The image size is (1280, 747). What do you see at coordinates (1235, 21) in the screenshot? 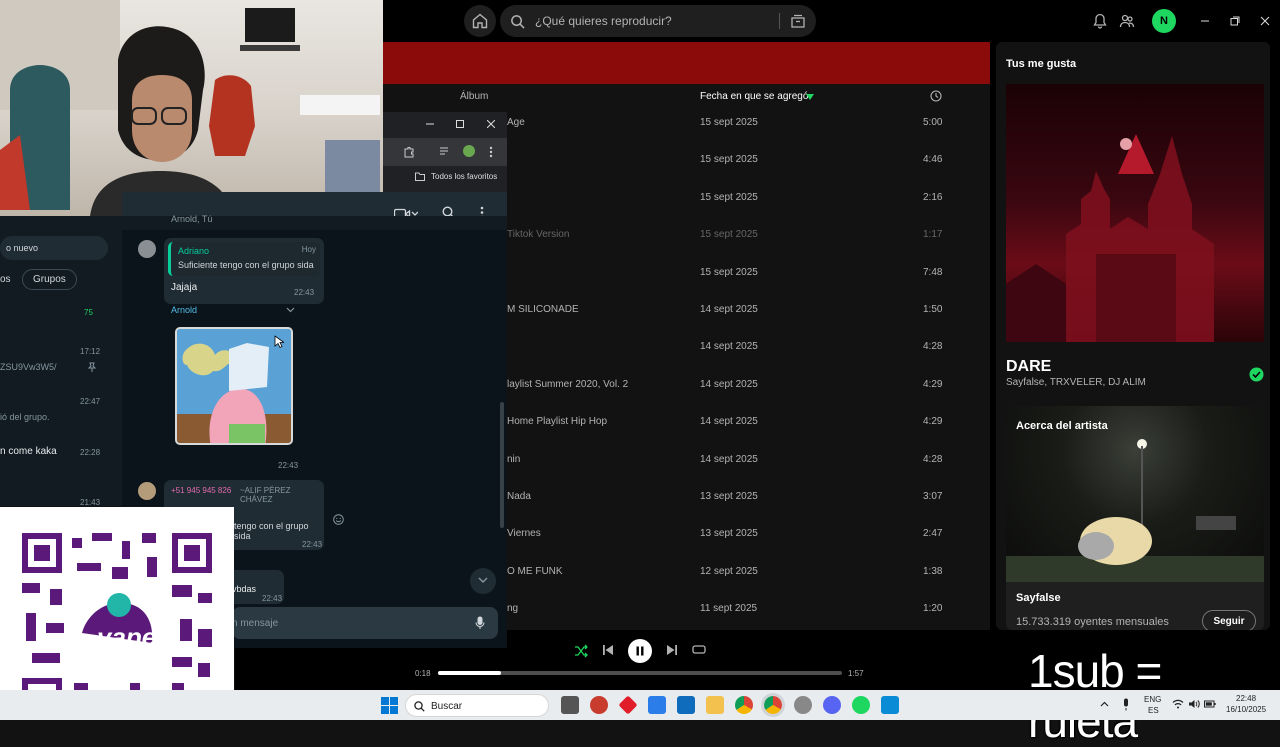
I see `restore-icon` at bounding box center [1235, 21].